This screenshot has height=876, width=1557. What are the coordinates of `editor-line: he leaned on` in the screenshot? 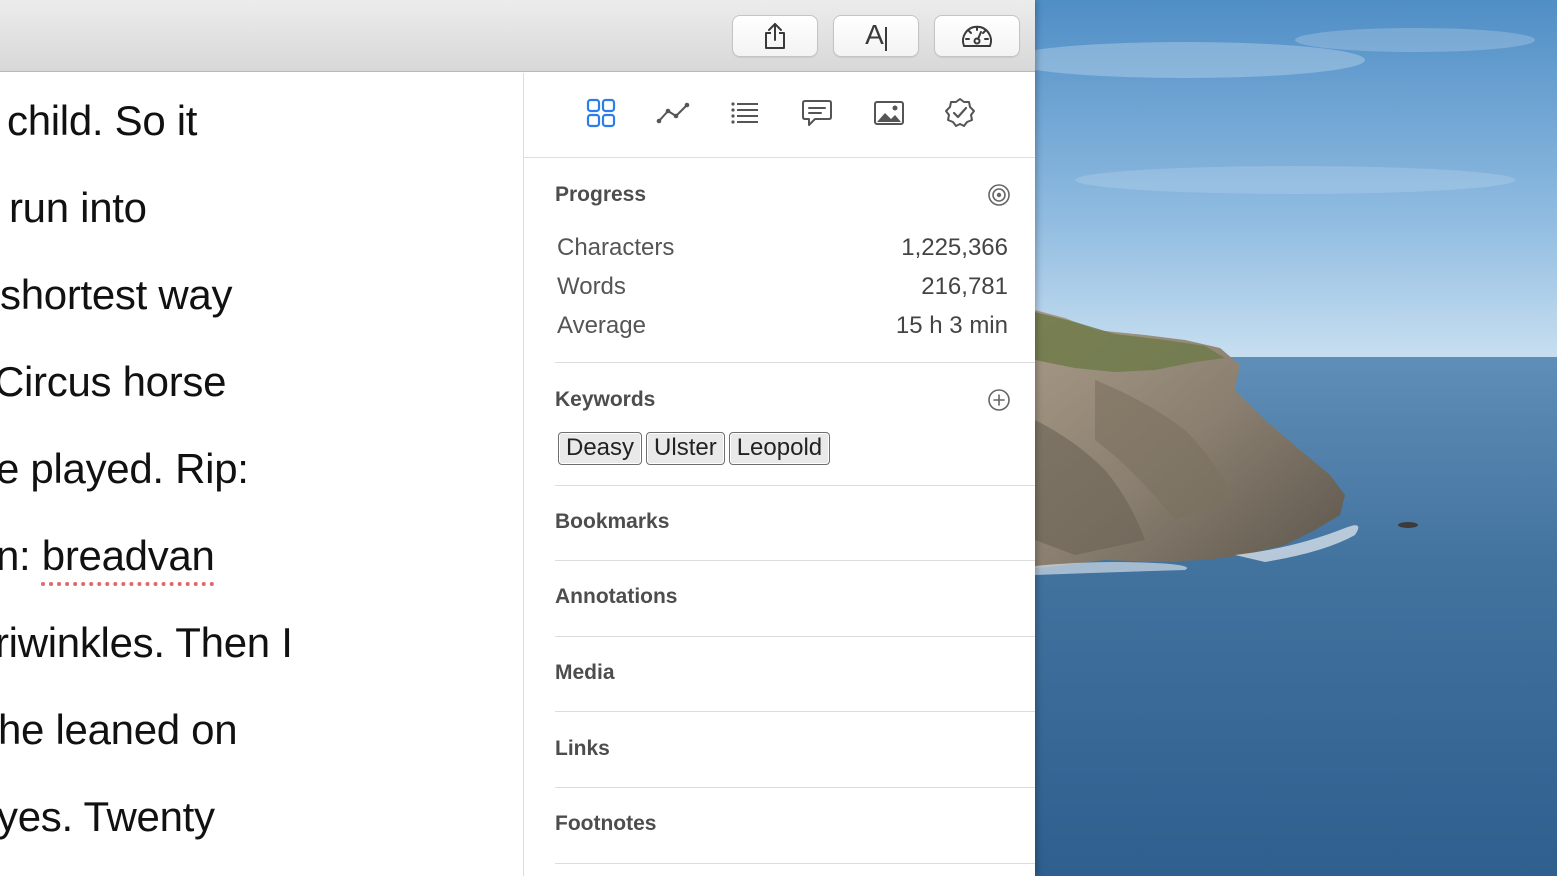 It's located at (119, 729).